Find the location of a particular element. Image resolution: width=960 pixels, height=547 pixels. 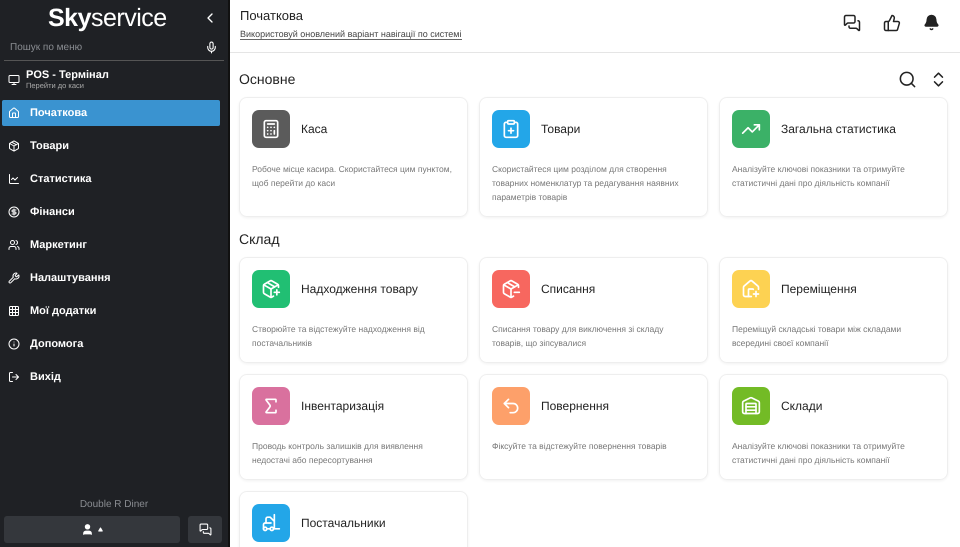

module-card: Постачальники is located at coordinates (353, 519).